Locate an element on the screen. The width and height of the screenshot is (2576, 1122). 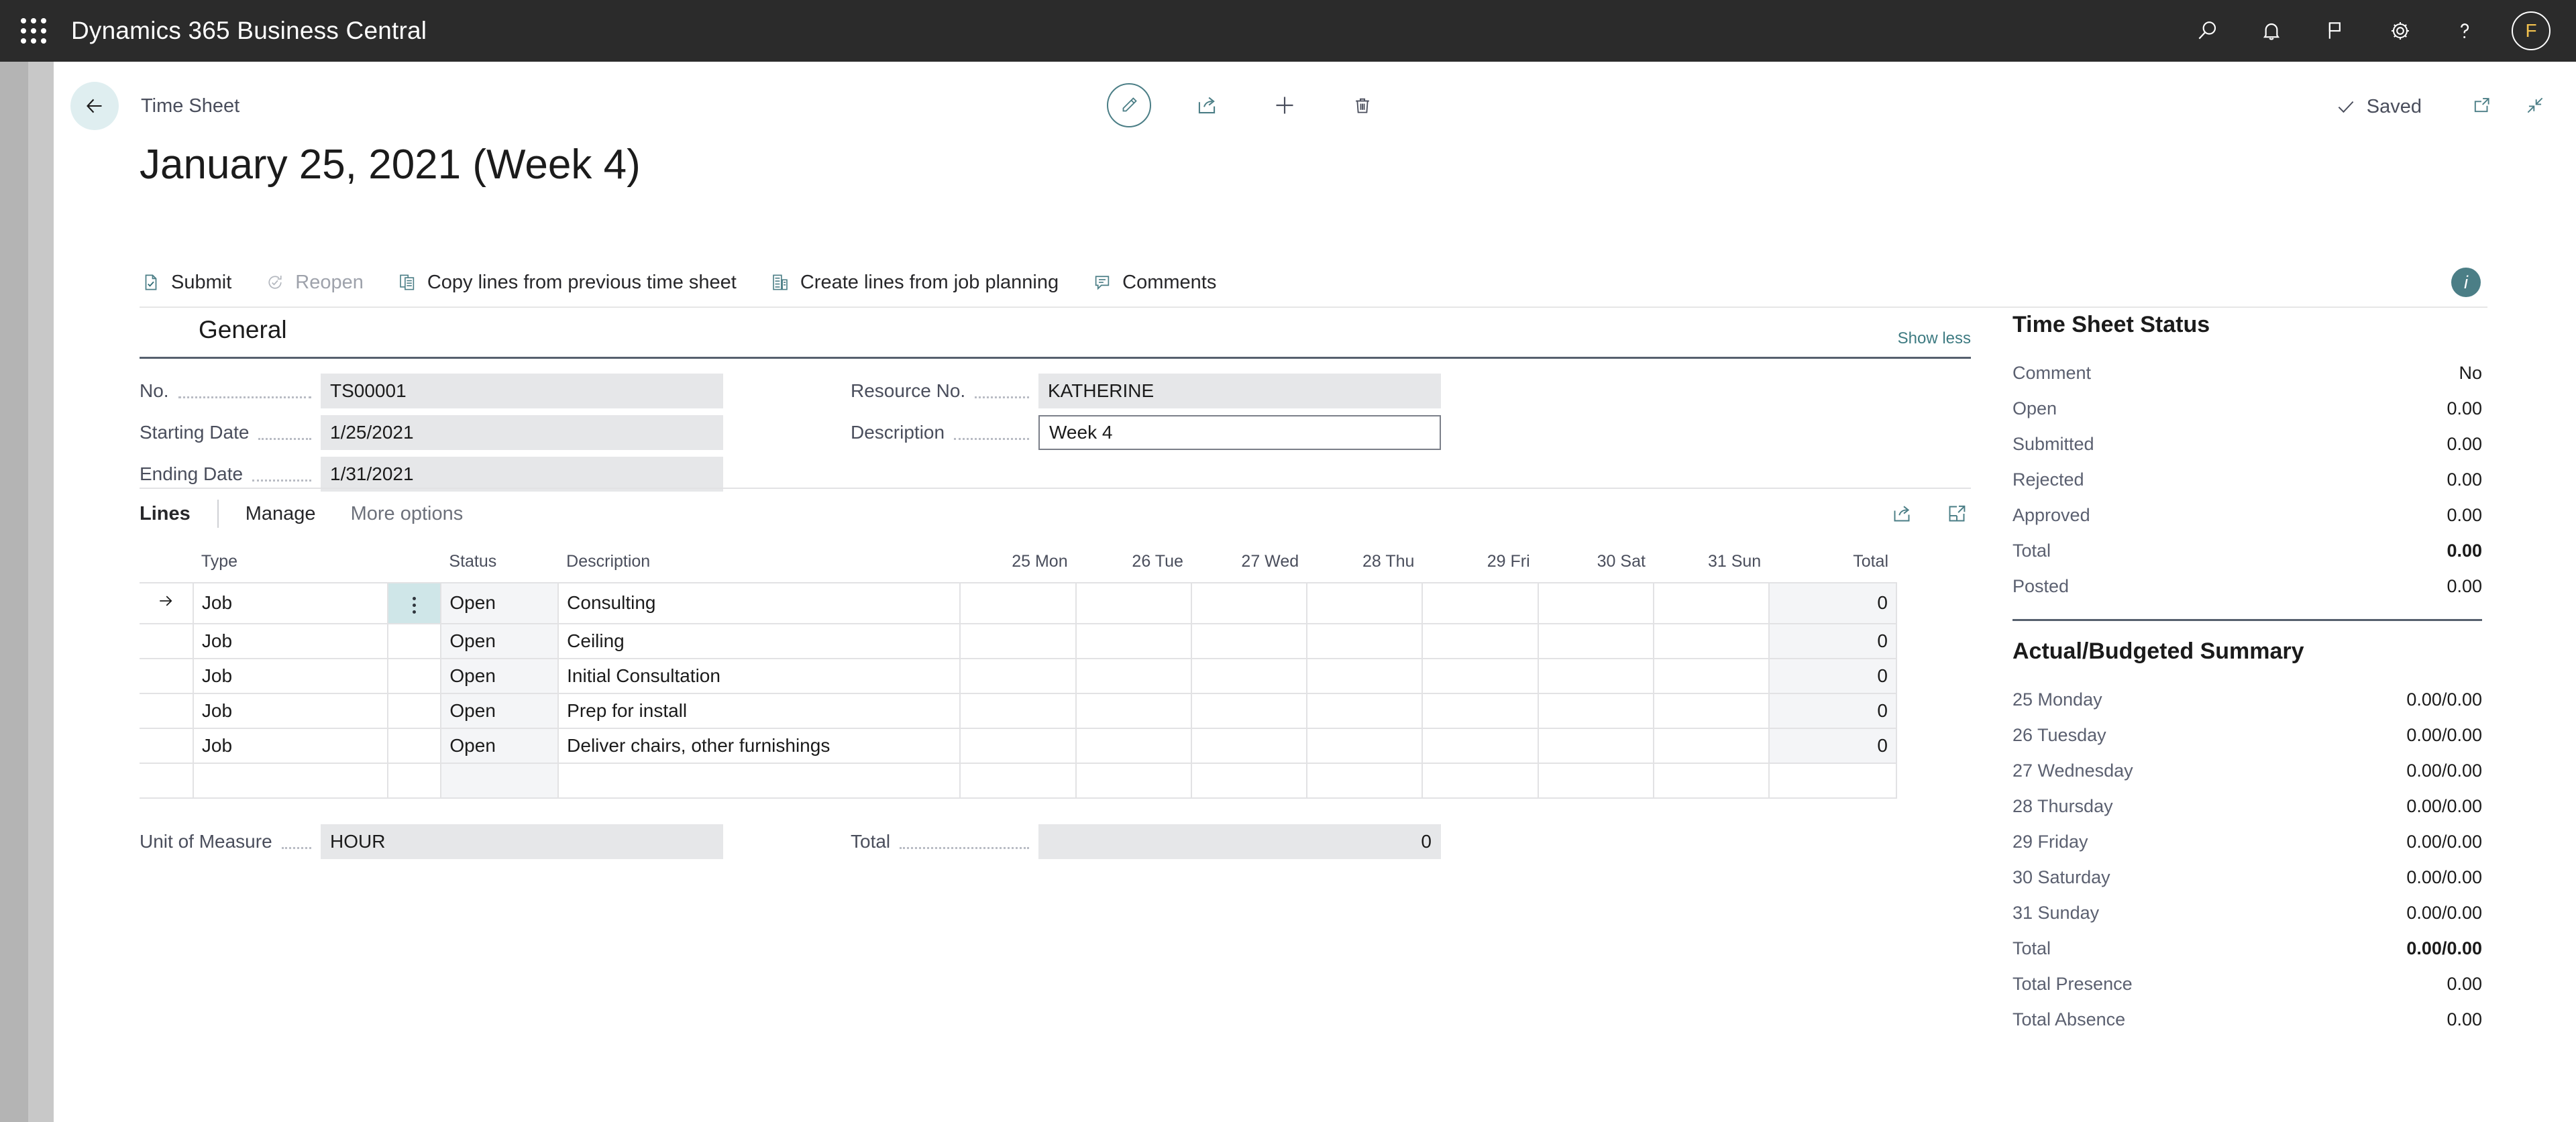
cell-total is located at coordinates (1832, 780).